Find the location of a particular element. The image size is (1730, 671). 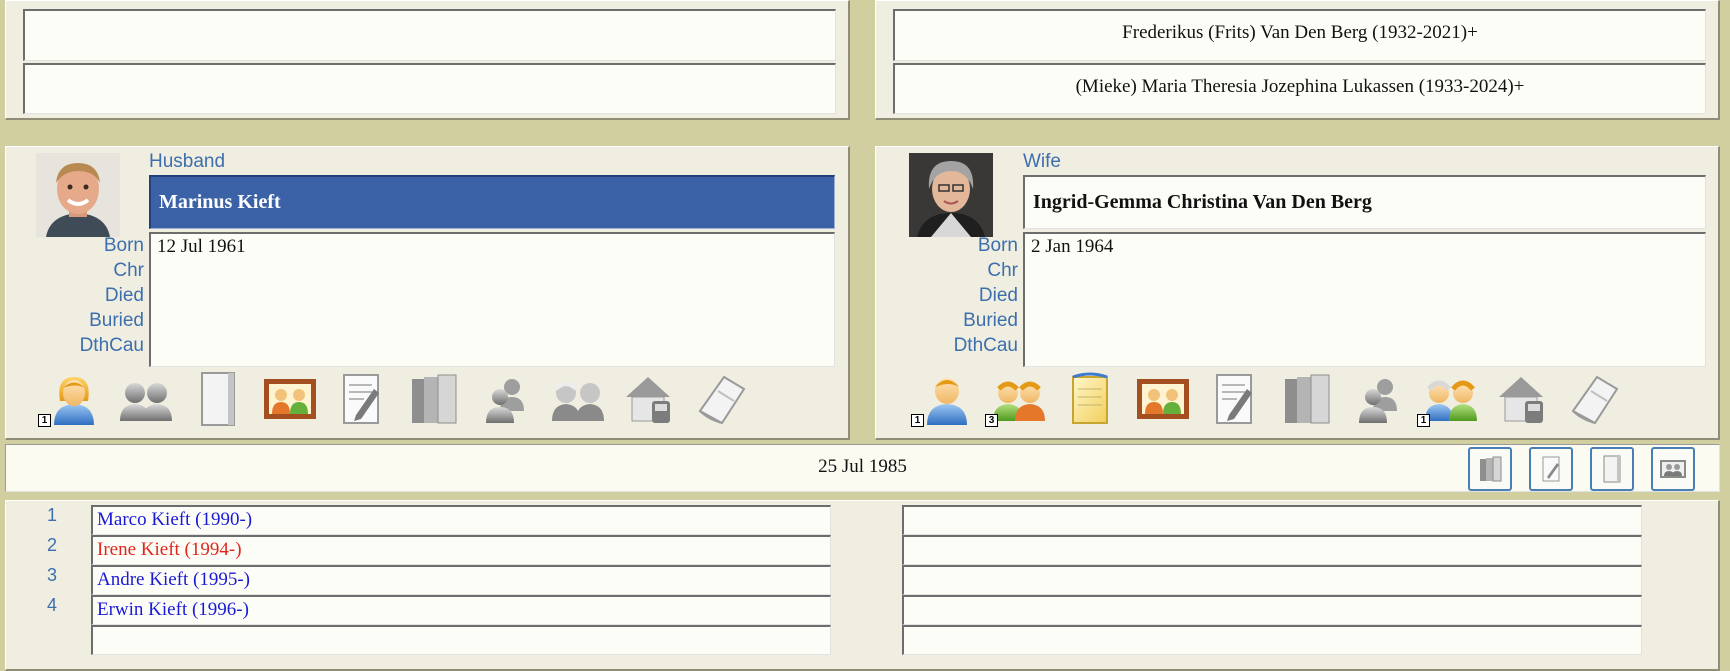

husband-toolbar: 1 is located at coordinates (431, 401).